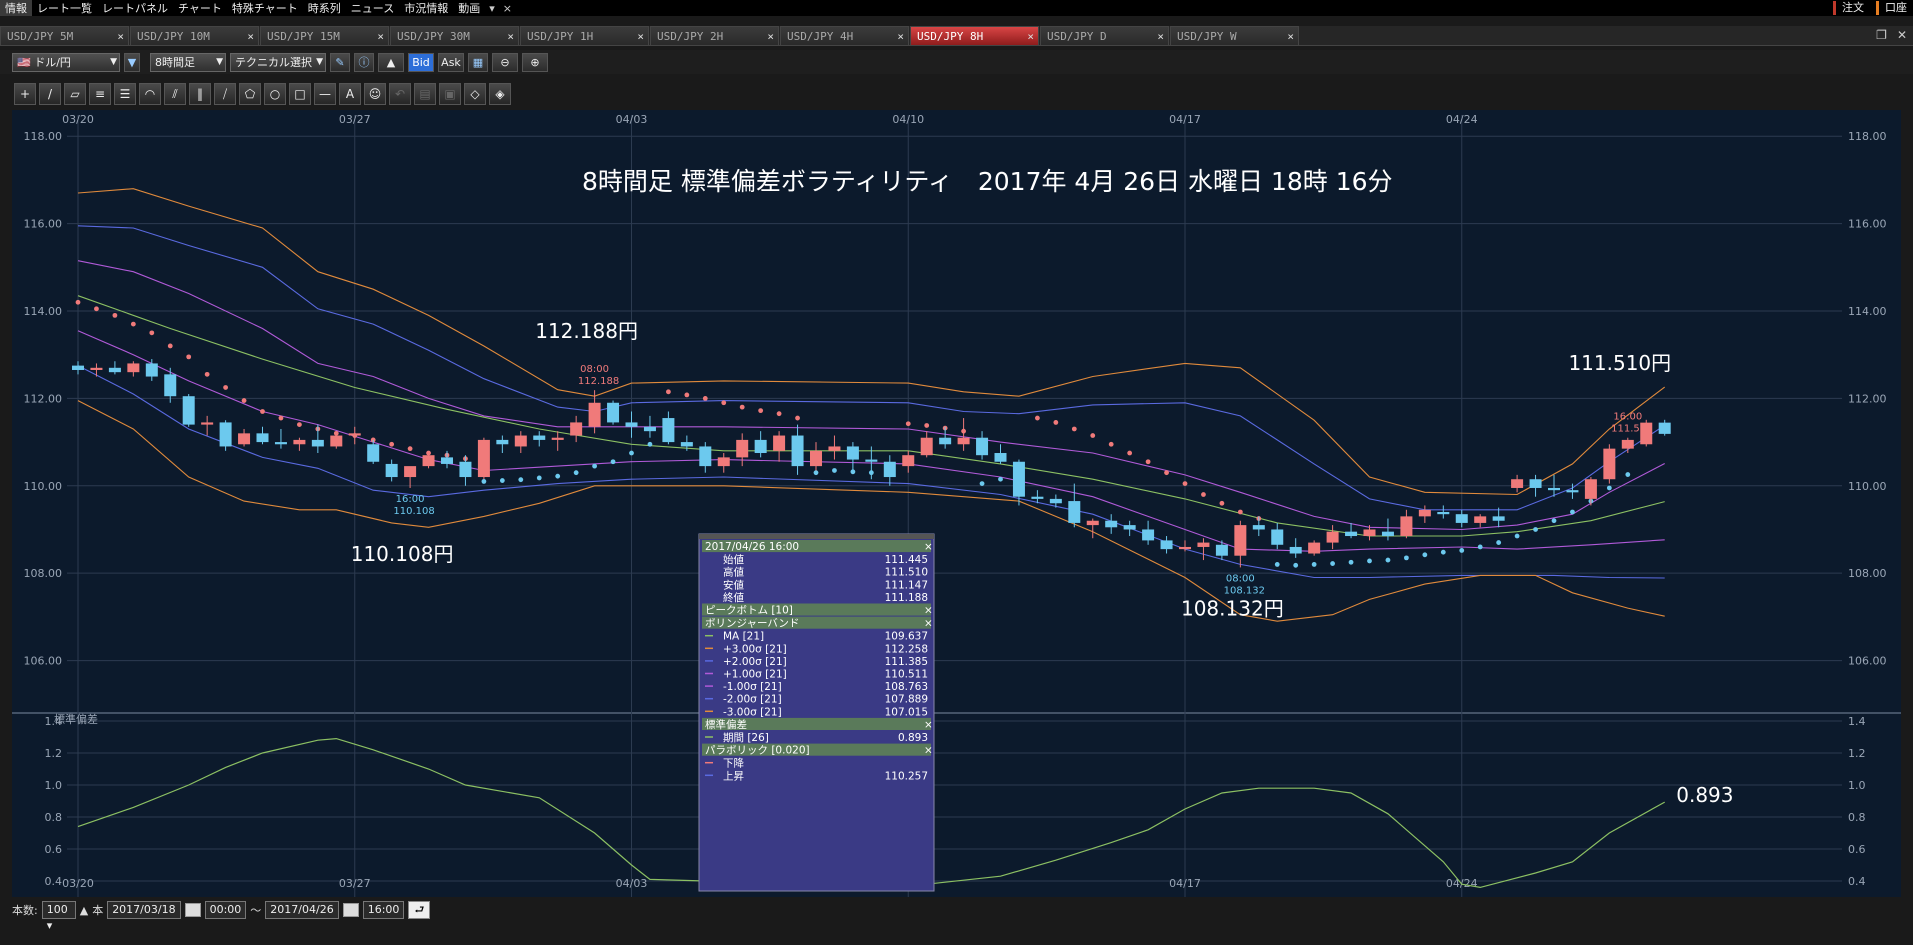 The height and width of the screenshot is (945, 1913). I want to click on tab-usd-jpy-15m: USD/JPY 15M ×, so click(324, 35).